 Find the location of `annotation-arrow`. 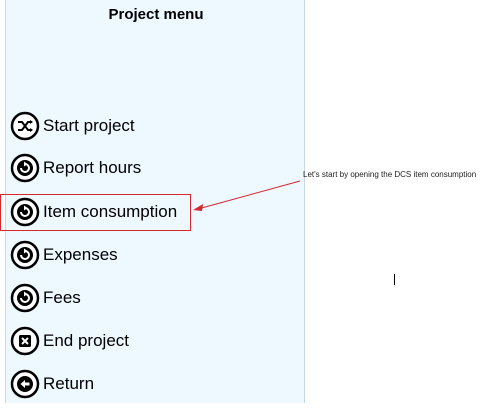

annotation-arrow is located at coordinates (247, 195).